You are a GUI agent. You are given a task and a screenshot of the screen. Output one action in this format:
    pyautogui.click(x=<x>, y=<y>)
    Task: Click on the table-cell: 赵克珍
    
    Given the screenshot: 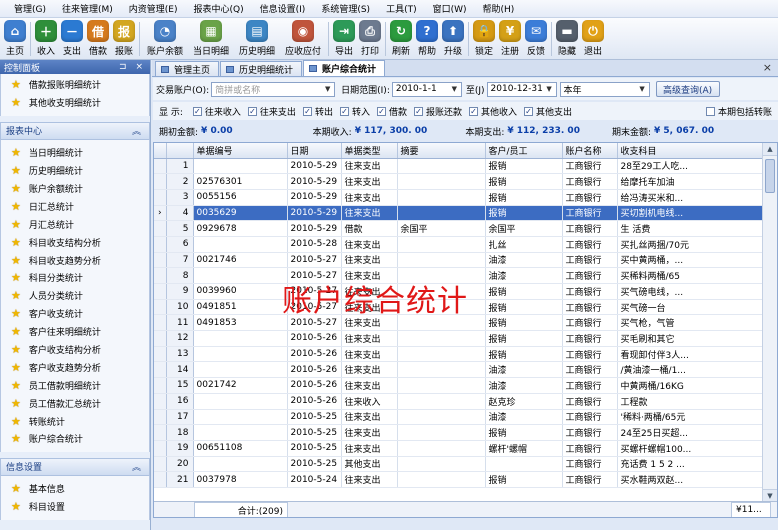 What is the action you would take?
    pyautogui.click(x=524, y=401)
    